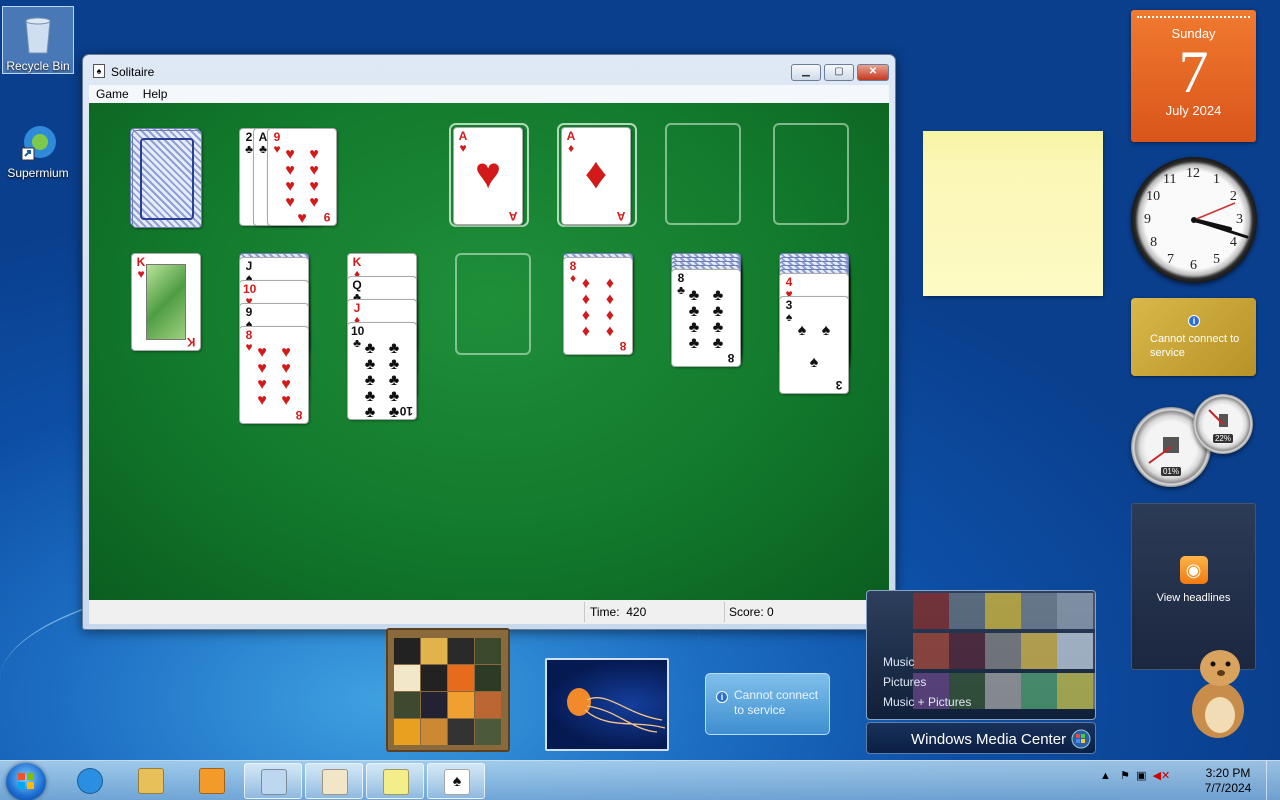 The width and height of the screenshot is (1280, 800). I want to click on media-pictures: Pictures, so click(904, 682).